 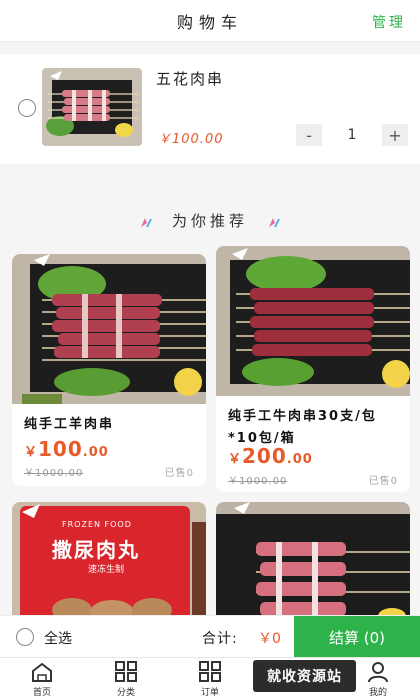 I want to click on user-icon, so click(x=378, y=672).